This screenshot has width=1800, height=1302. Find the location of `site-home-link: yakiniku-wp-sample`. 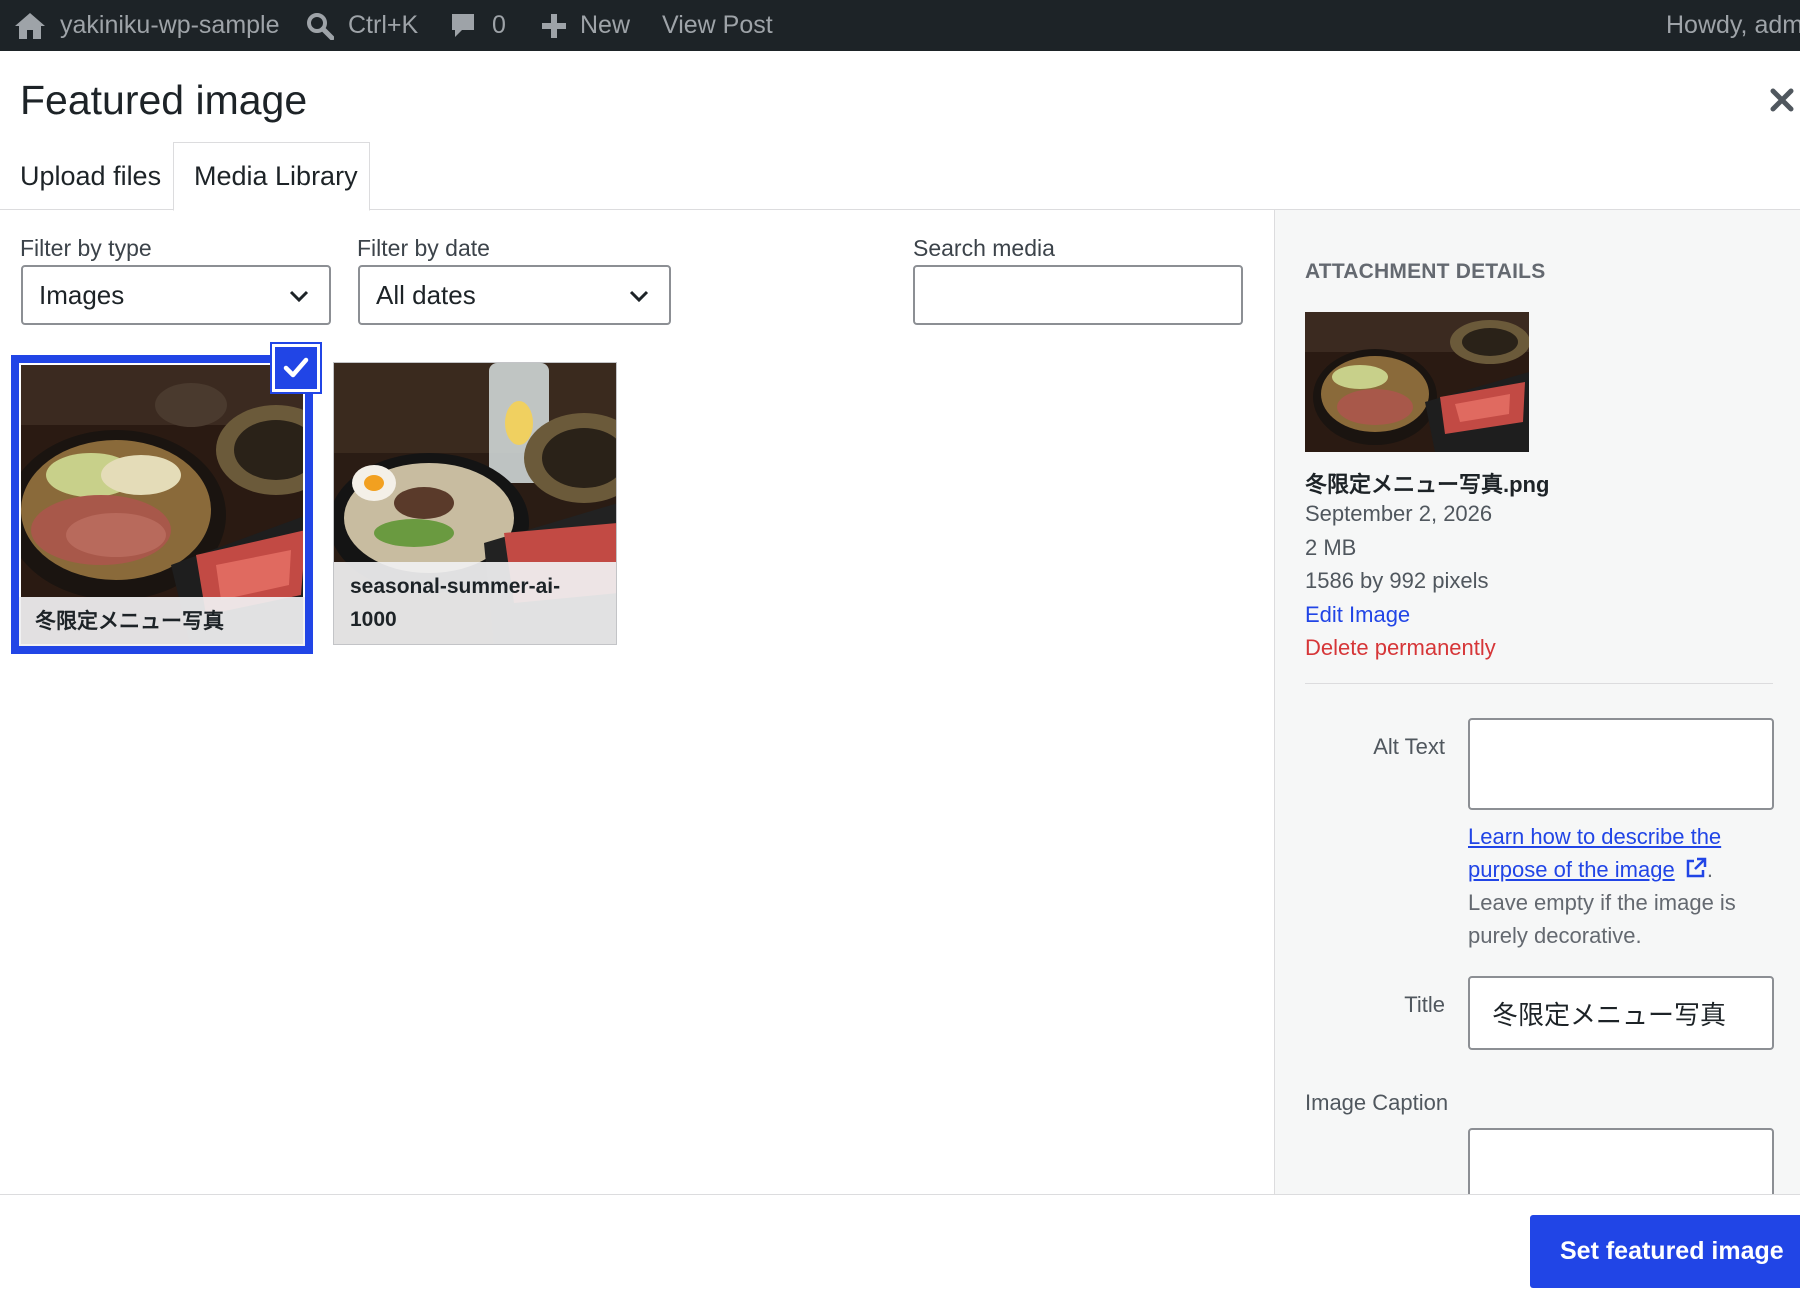

site-home-link: yakiniku-wp-sample is located at coordinates (147, 25).